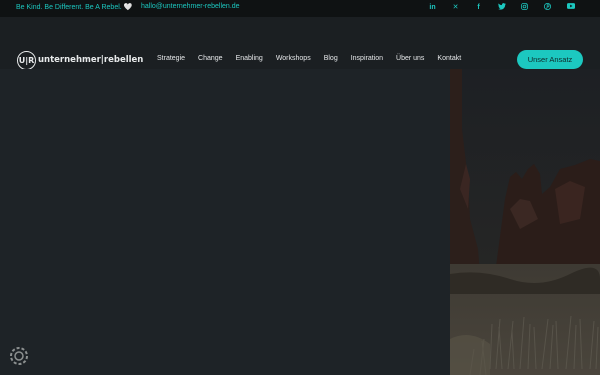 This screenshot has height=375, width=600. I want to click on logo-wordmark: unternehmer|rebellen, so click(91, 60).